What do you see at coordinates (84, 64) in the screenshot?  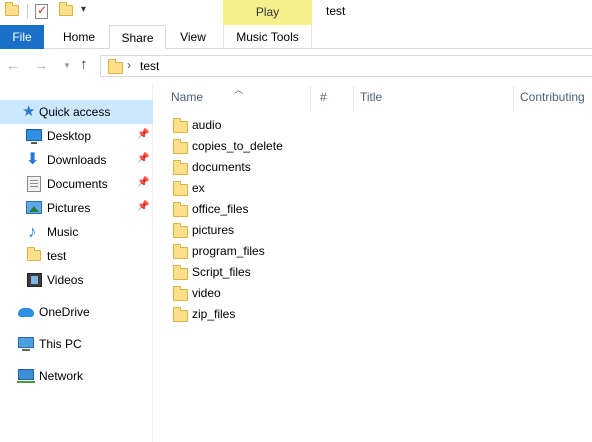 I see `up-arrow-icon: ↑` at bounding box center [84, 64].